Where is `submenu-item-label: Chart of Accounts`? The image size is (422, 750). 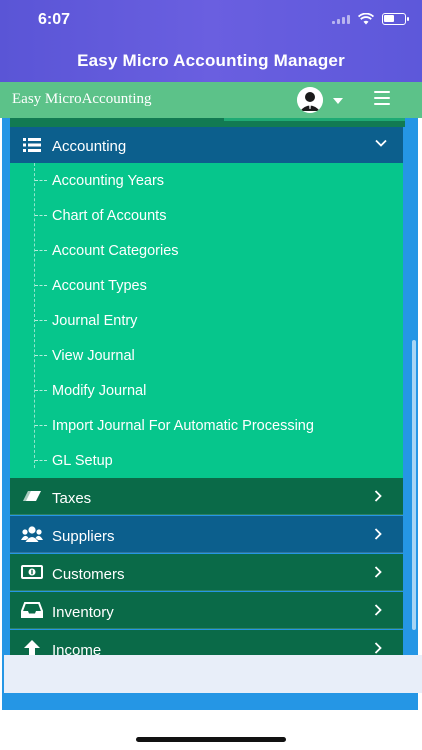
submenu-item-label: Chart of Accounts is located at coordinates (109, 216).